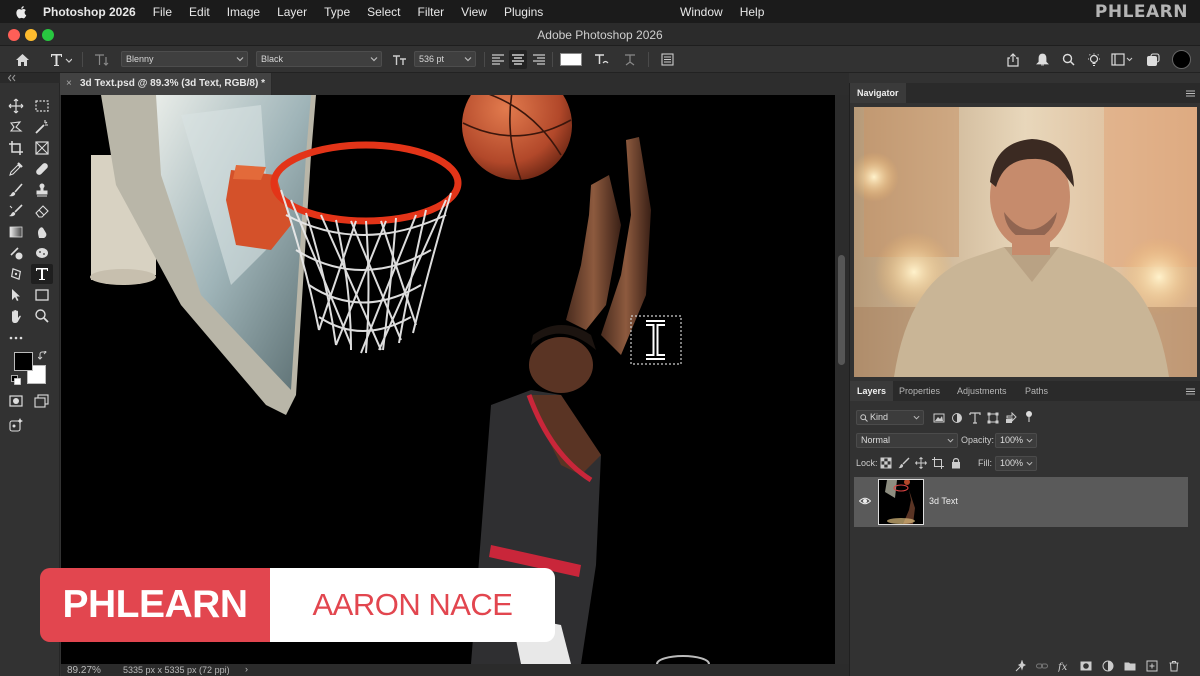  Describe the element at coordinates (571, 59) in the screenshot. I see `text-color-swatch` at that location.